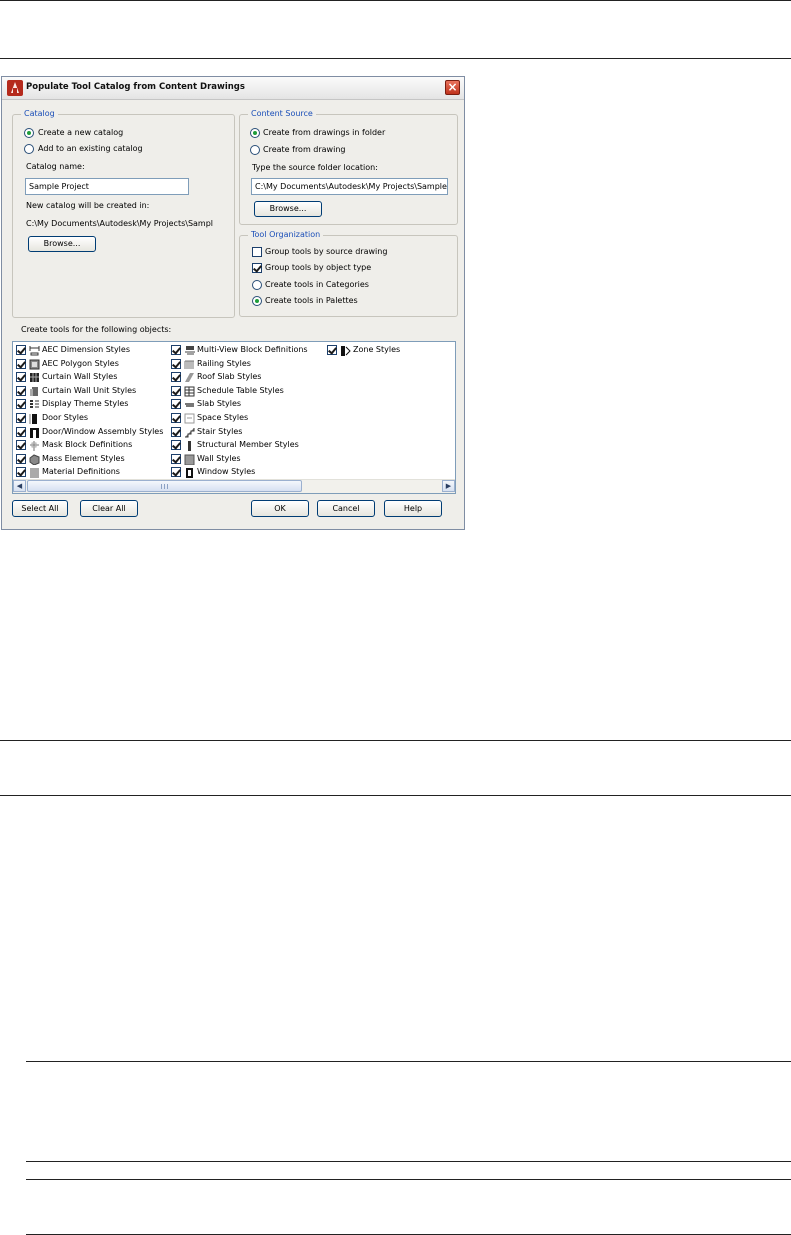  What do you see at coordinates (81, 472) in the screenshot?
I see `object-label: Material Definitions` at bounding box center [81, 472].